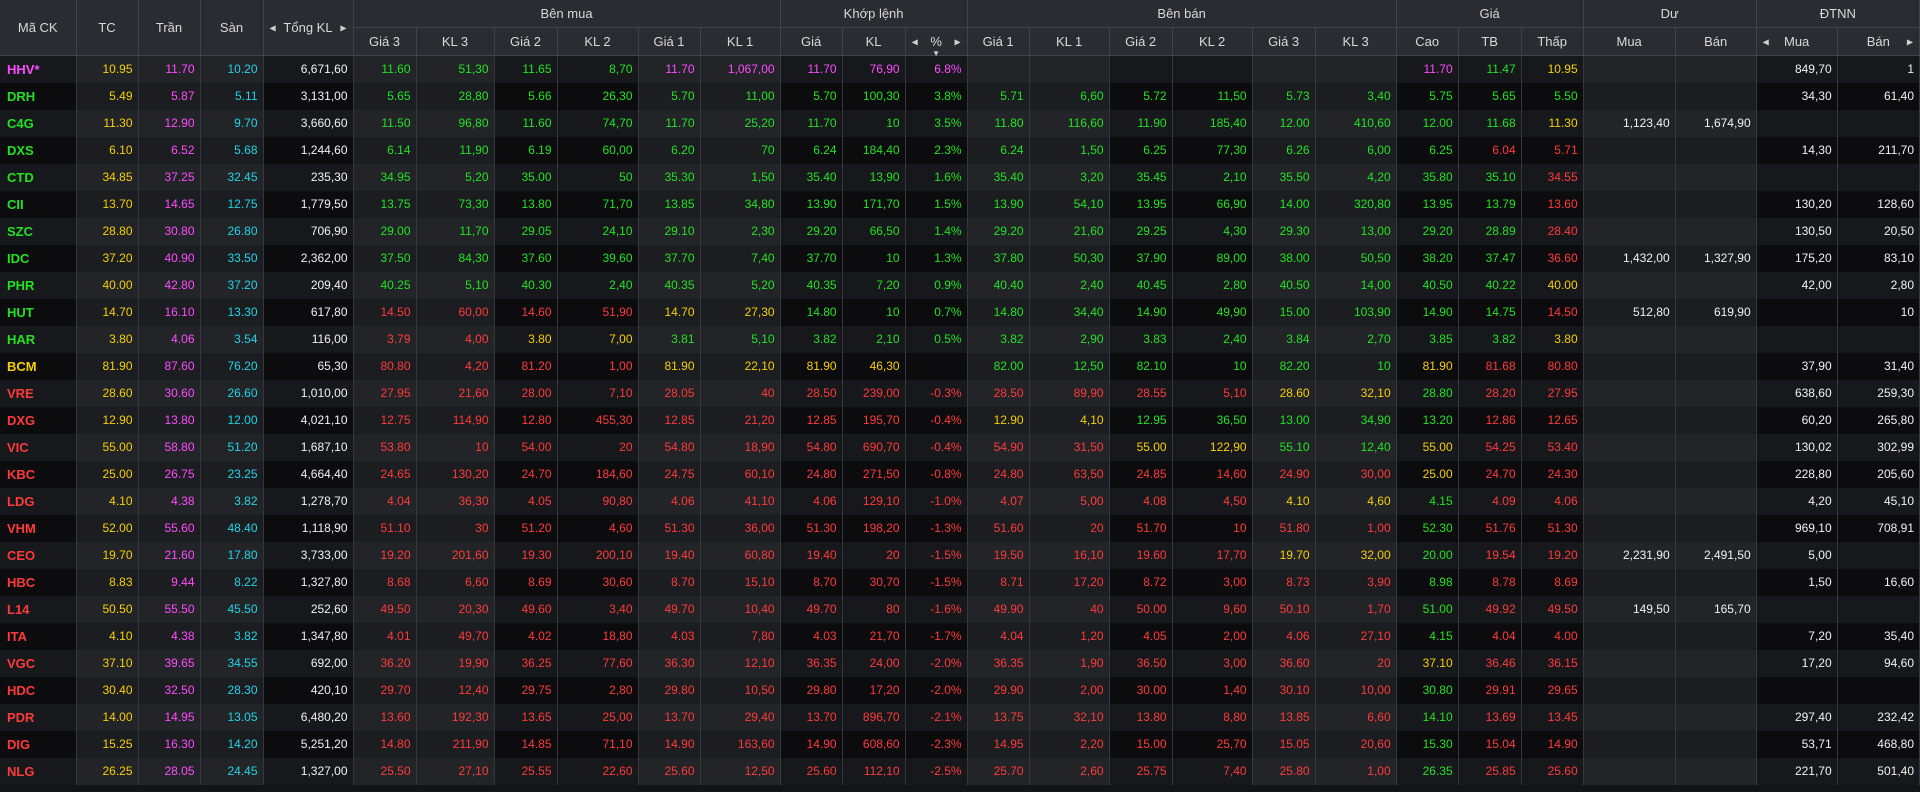 The height and width of the screenshot is (792, 1920). Describe the element at coordinates (998, 41) in the screenshot. I see `header-ask-price-1: Giá 1` at that location.